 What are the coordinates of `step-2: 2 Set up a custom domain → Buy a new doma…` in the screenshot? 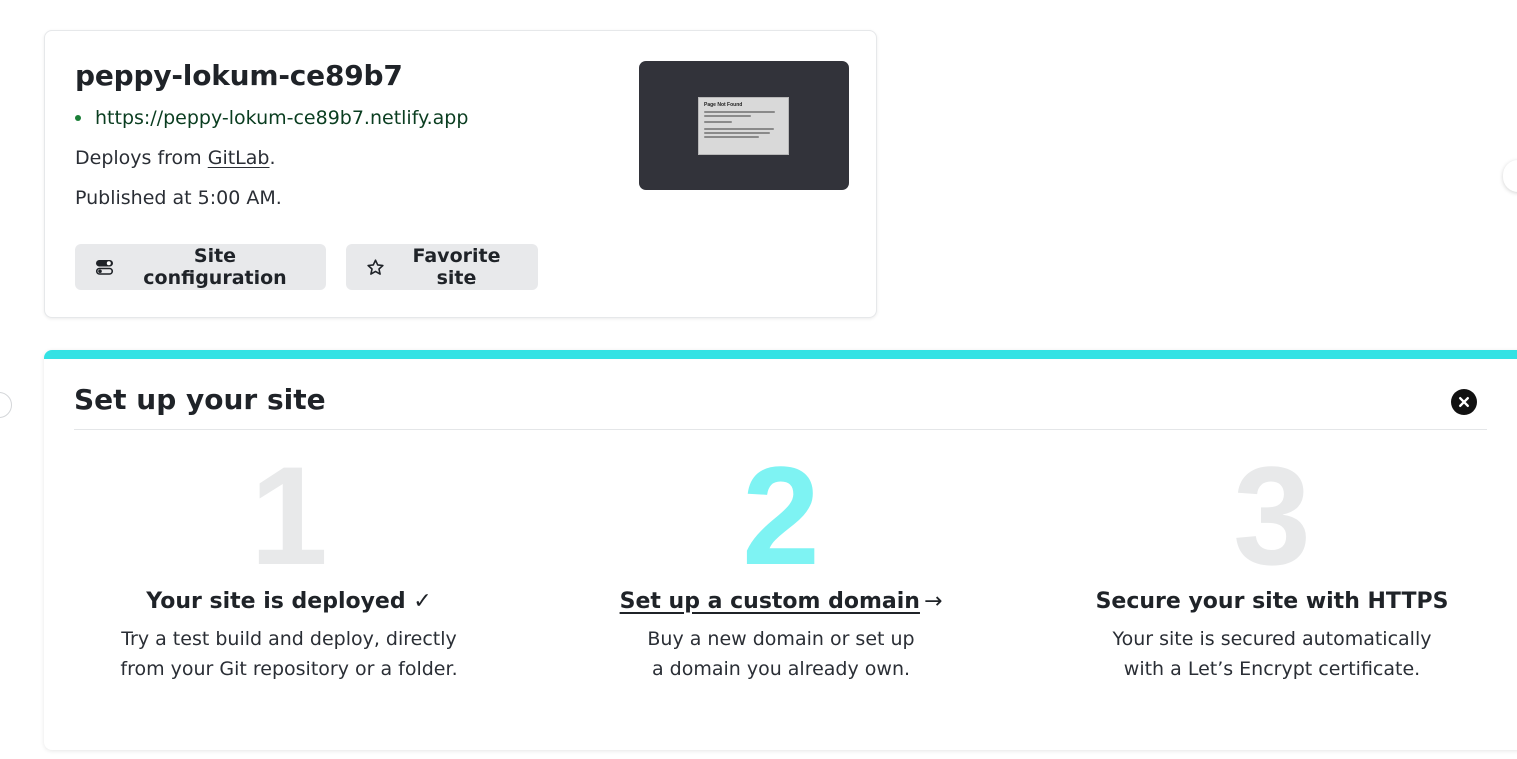 It's located at (781, 560).